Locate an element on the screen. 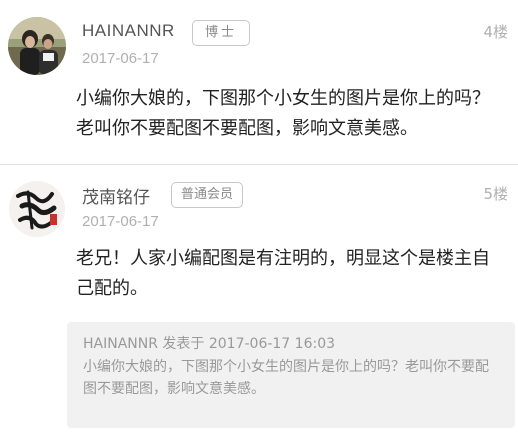  floor-number: 4楼 is located at coordinates (495, 32).